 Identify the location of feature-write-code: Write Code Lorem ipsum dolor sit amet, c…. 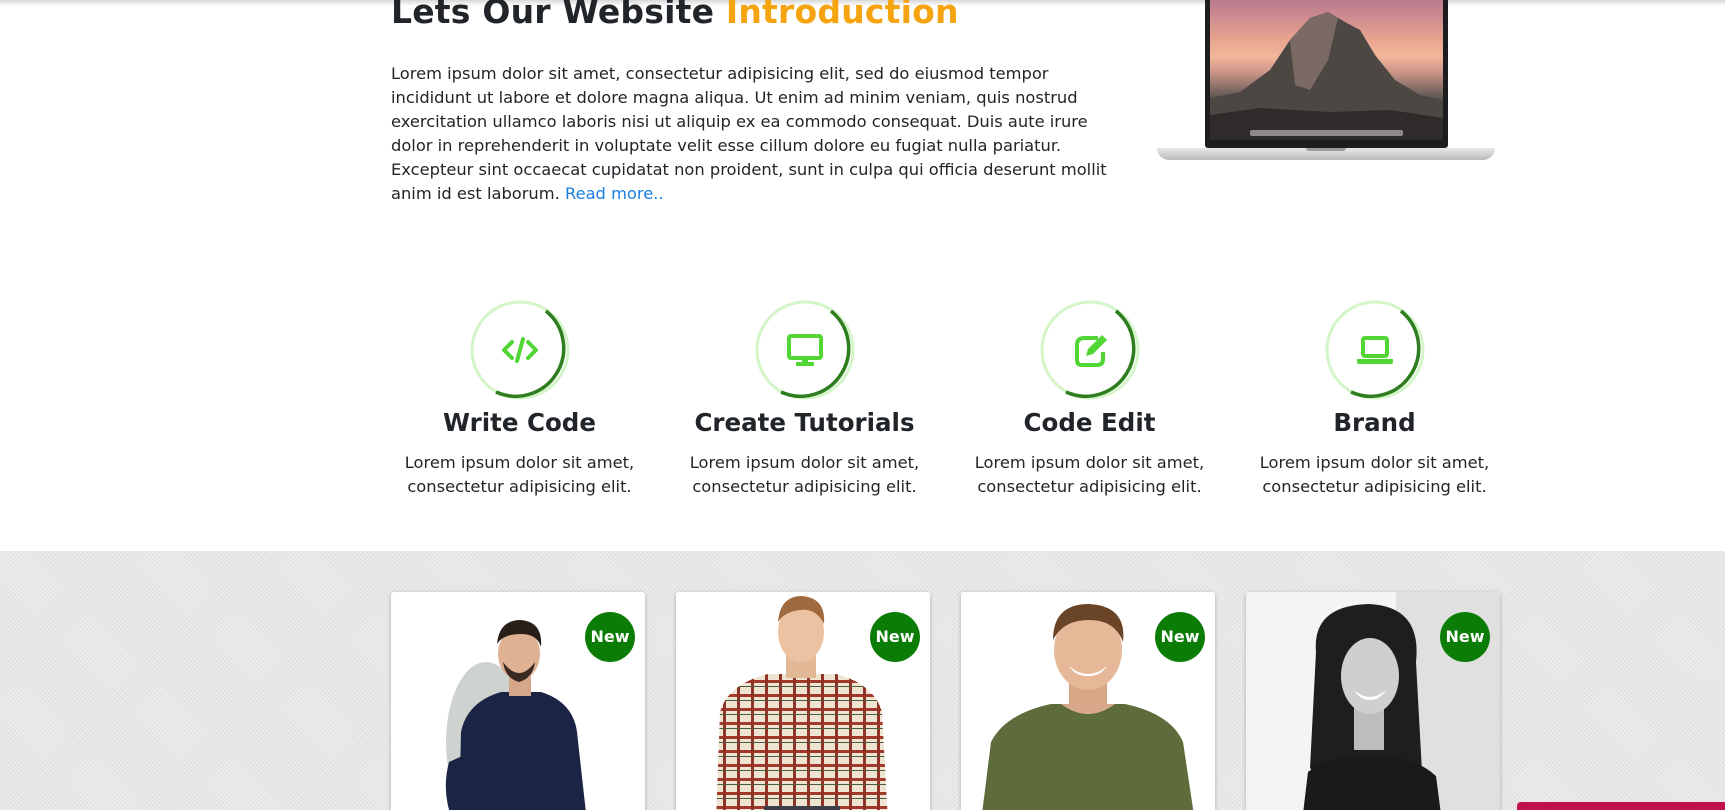
(519, 399).